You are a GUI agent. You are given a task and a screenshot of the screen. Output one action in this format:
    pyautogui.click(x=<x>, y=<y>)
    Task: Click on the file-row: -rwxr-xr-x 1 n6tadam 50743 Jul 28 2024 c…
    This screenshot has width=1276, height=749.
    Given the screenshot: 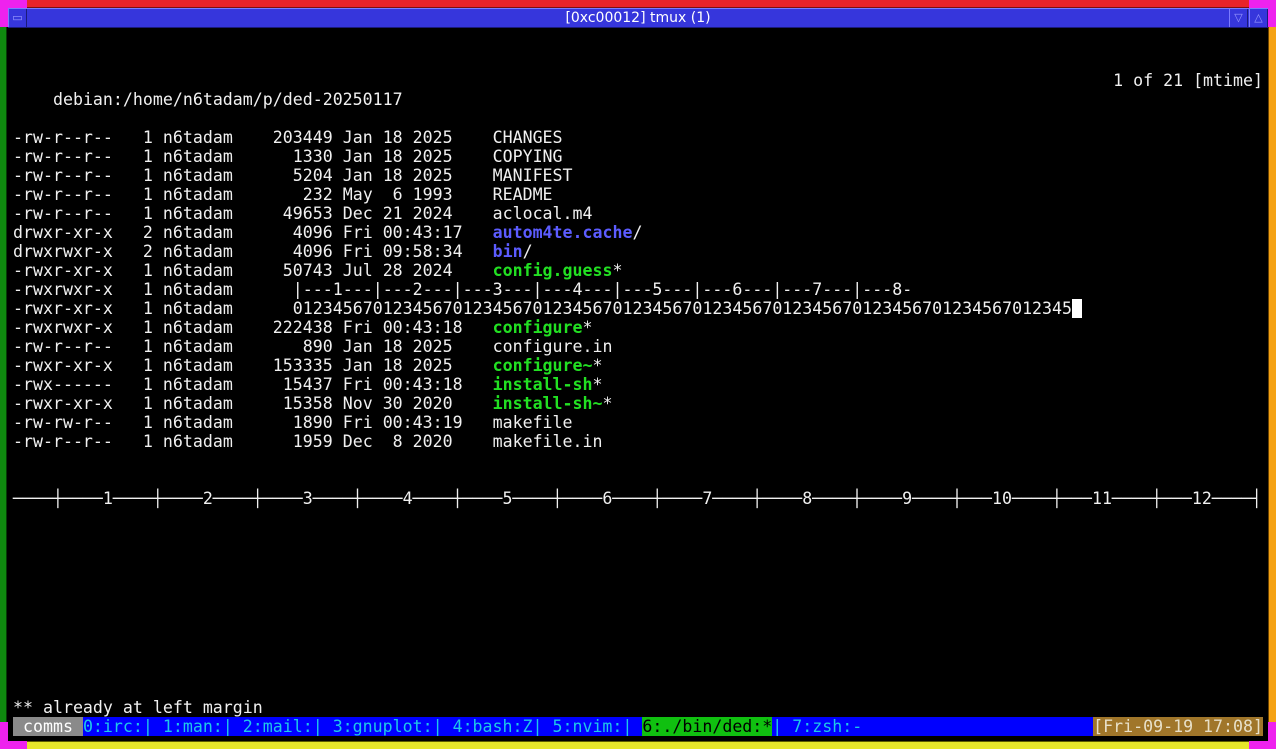 What is the action you would take?
    pyautogui.click(x=638, y=270)
    